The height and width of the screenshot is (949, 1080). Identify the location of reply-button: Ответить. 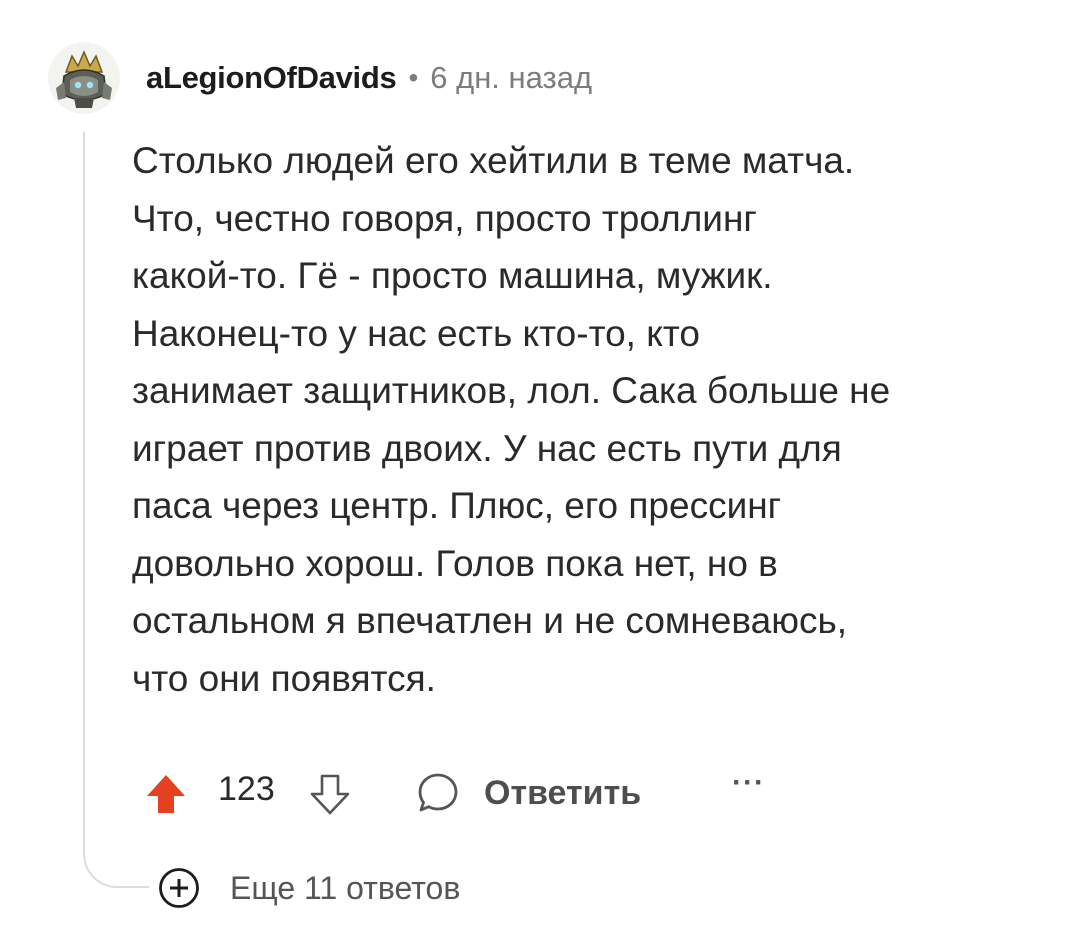
(528, 793).